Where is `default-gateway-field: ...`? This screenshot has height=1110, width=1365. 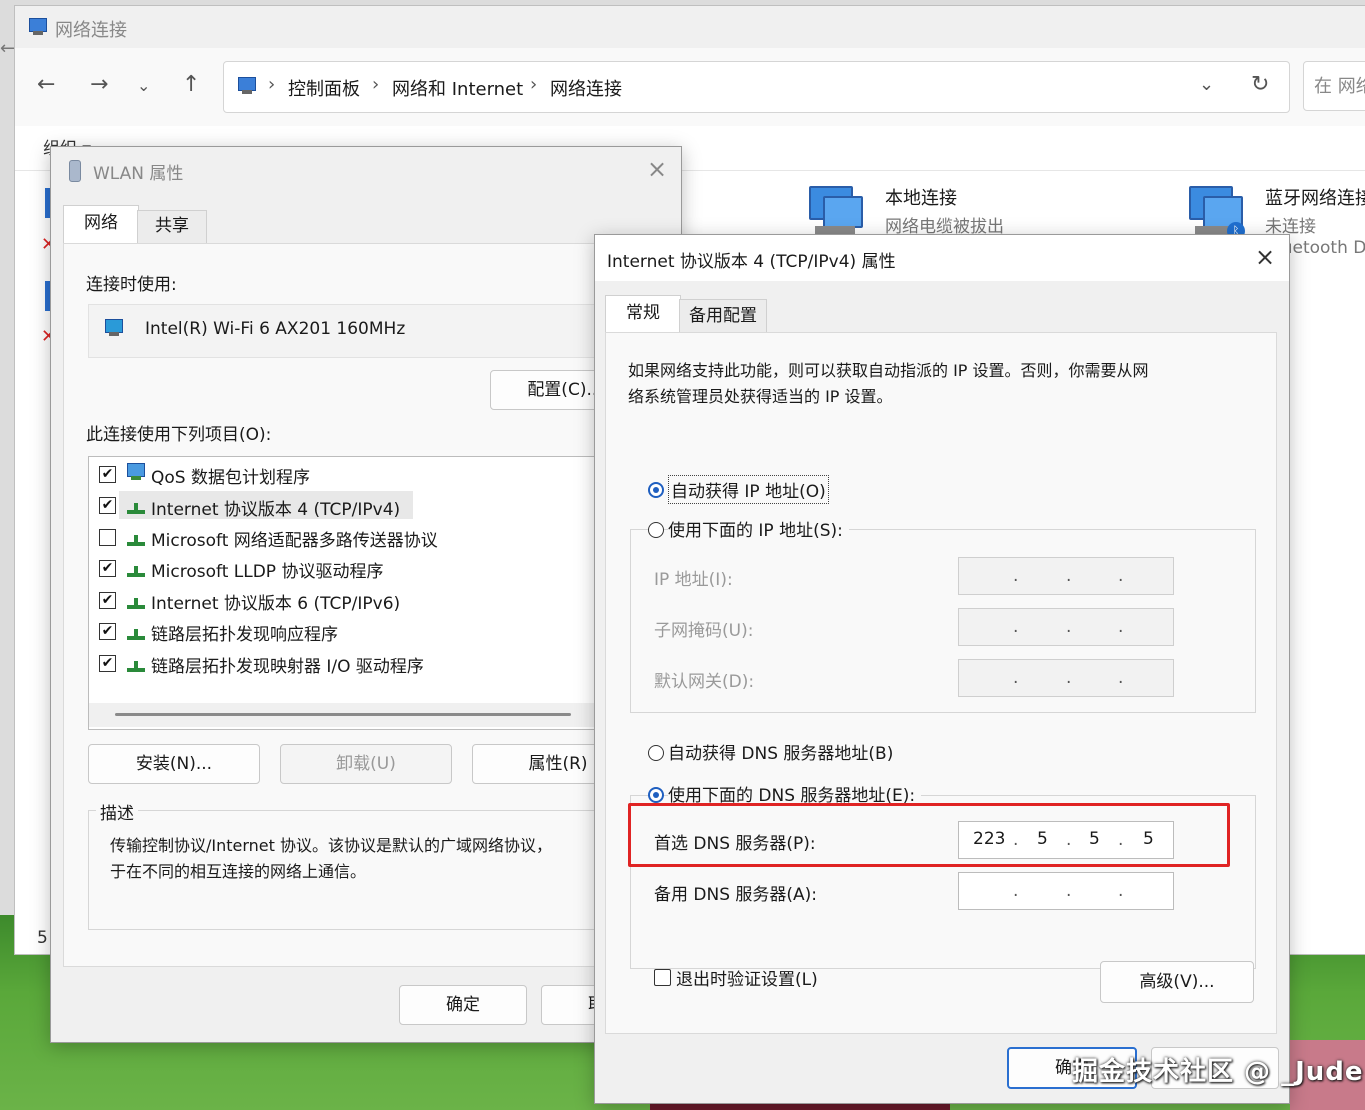 default-gateway-field: ... is located at coordinates (1066, 678).